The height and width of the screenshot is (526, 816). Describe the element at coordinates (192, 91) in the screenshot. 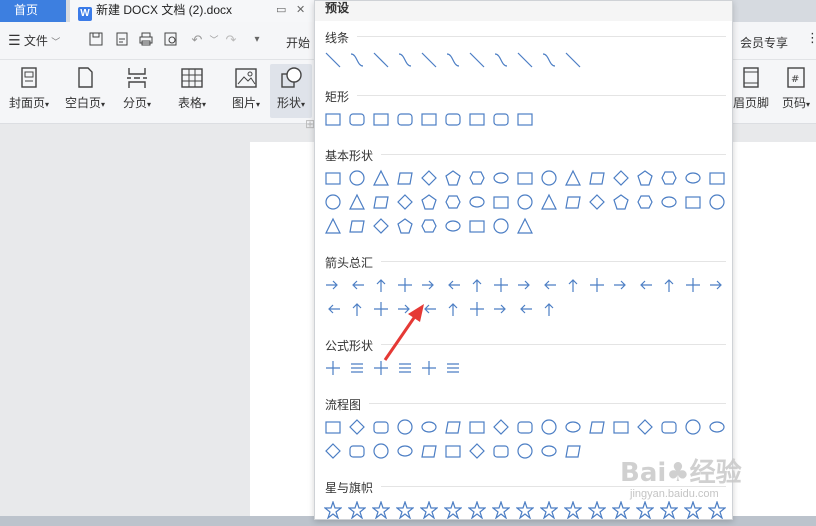

I see `table-button: 表格▾` at that location.